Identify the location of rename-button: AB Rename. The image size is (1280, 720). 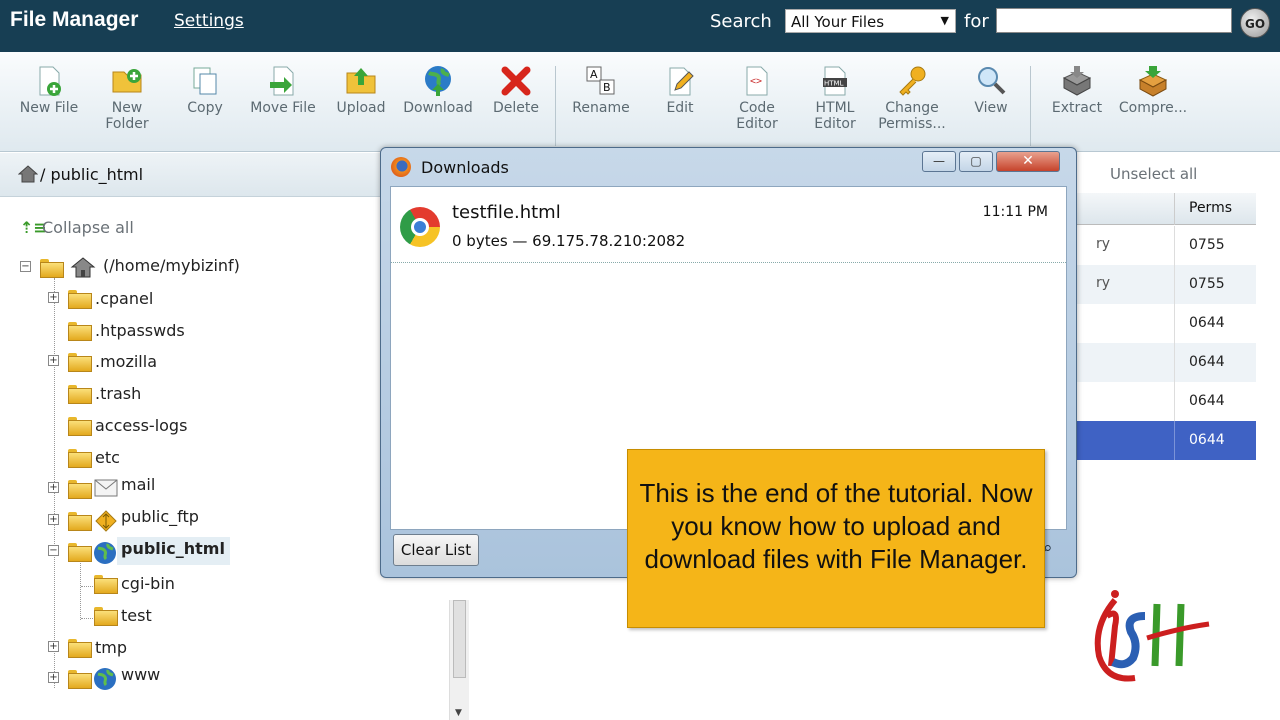
(601, 90).